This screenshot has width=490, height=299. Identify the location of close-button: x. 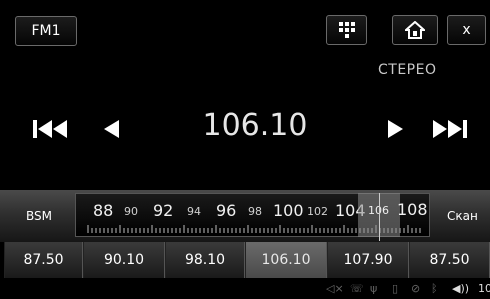
(466, 30).